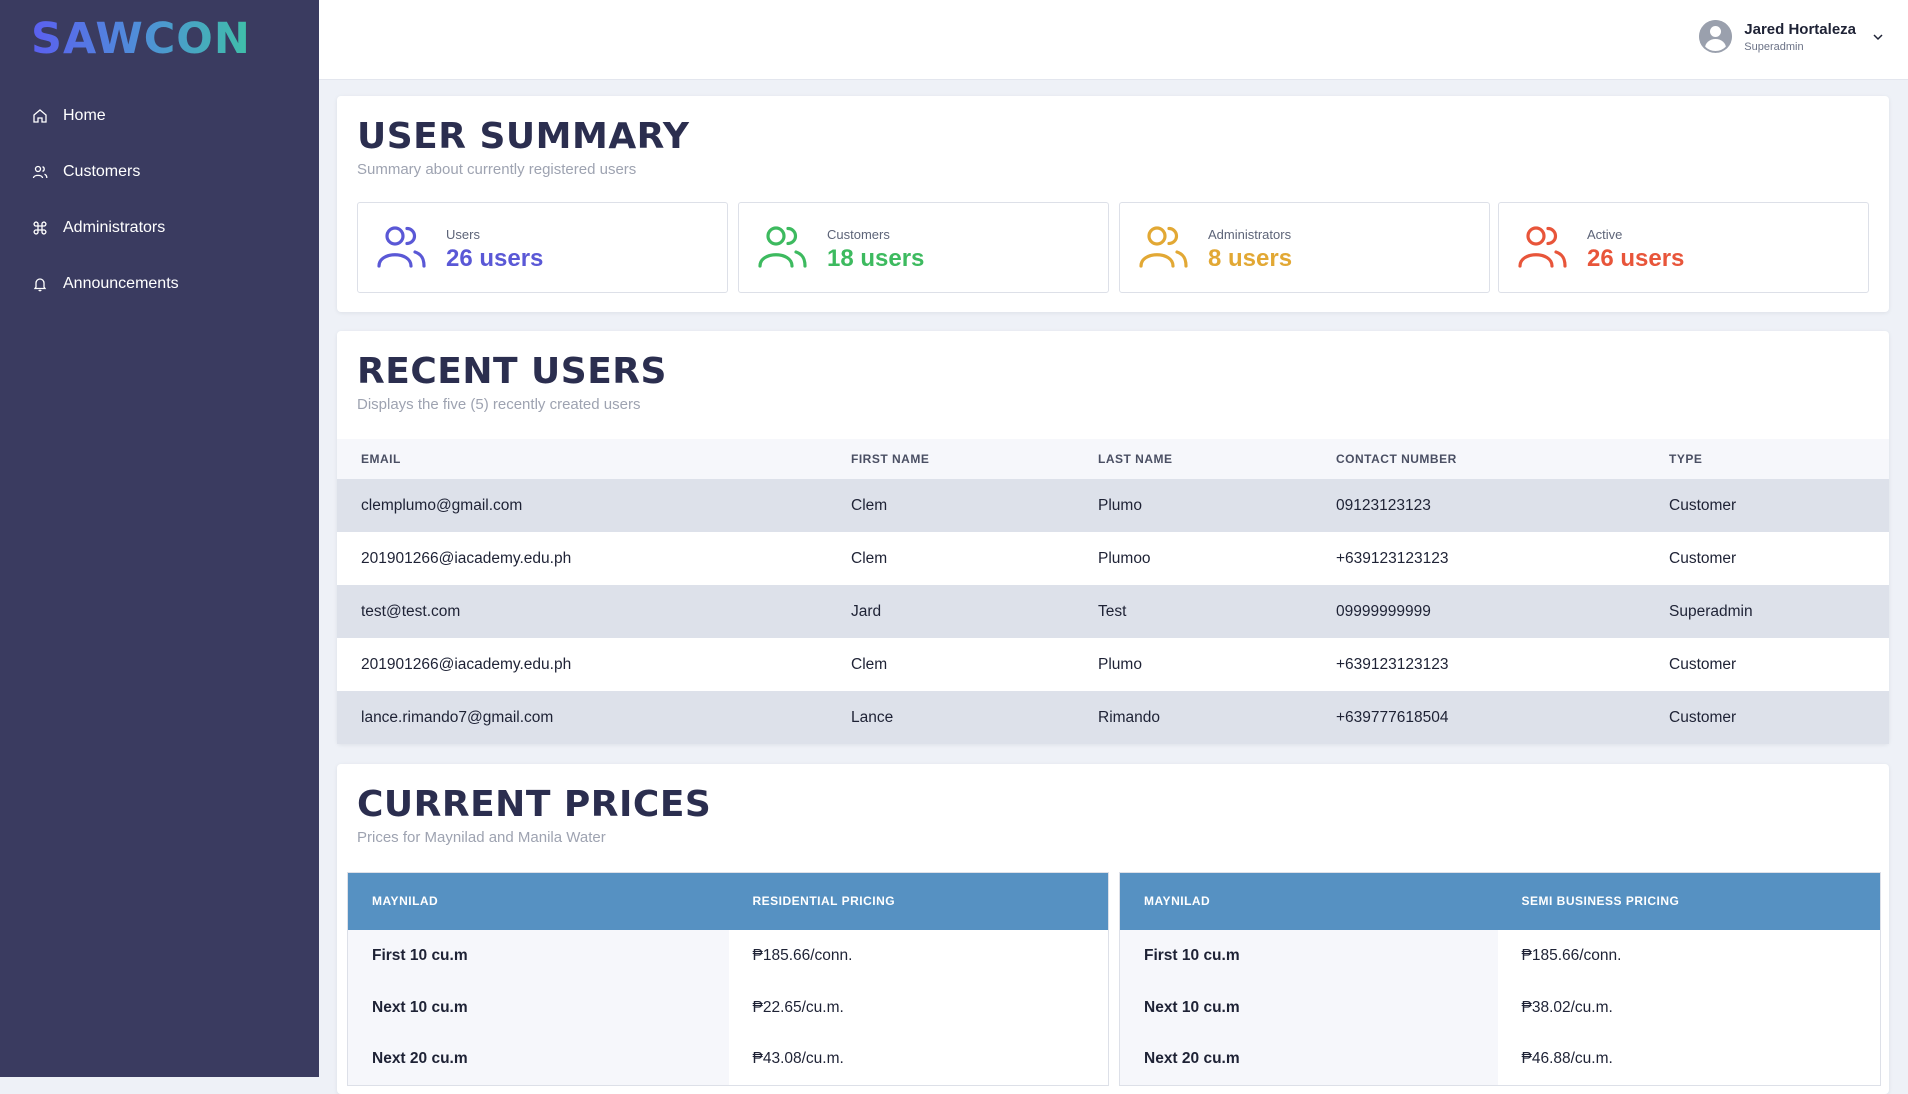 Image resolution: width=1908 pixels, height=1094 pixels. What do you see at coordinates (1193, 717) in the screenshot?
I see `cell-last-name: Rimando` at bounding box center [1193, 717].